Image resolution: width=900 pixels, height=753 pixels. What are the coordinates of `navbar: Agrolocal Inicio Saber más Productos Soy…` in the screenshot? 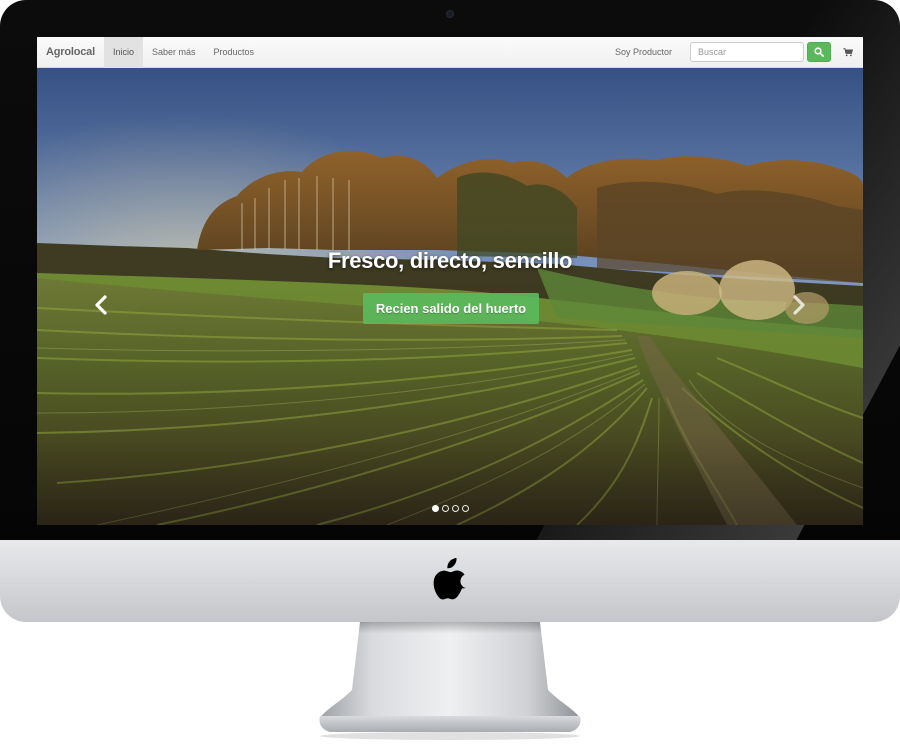 It's located at (450, 52).